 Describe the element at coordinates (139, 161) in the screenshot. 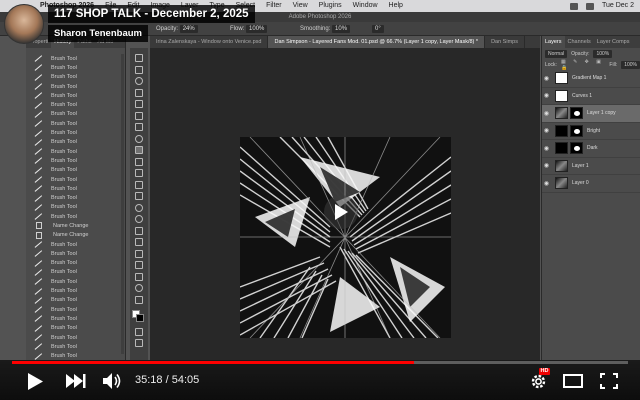

I see `clone-stamp-icon` at that location.